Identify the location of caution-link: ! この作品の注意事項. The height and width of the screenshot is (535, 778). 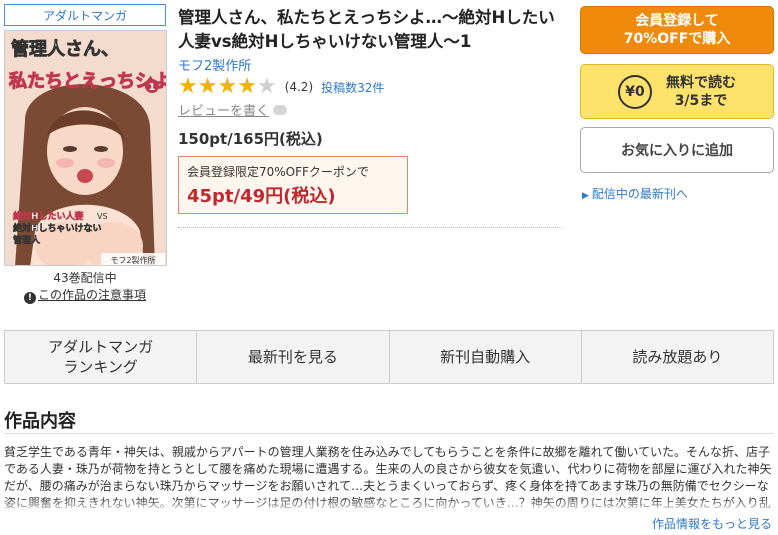
(85, 295).